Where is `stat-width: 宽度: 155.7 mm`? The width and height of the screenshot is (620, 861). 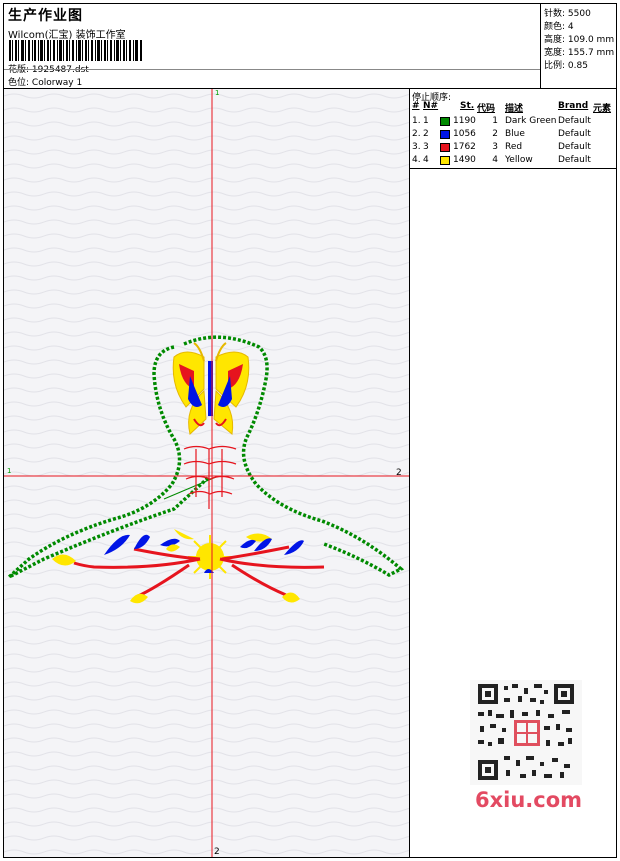
stat-width: 宽度: 155.7 mm is located at coordinates (579, 53).